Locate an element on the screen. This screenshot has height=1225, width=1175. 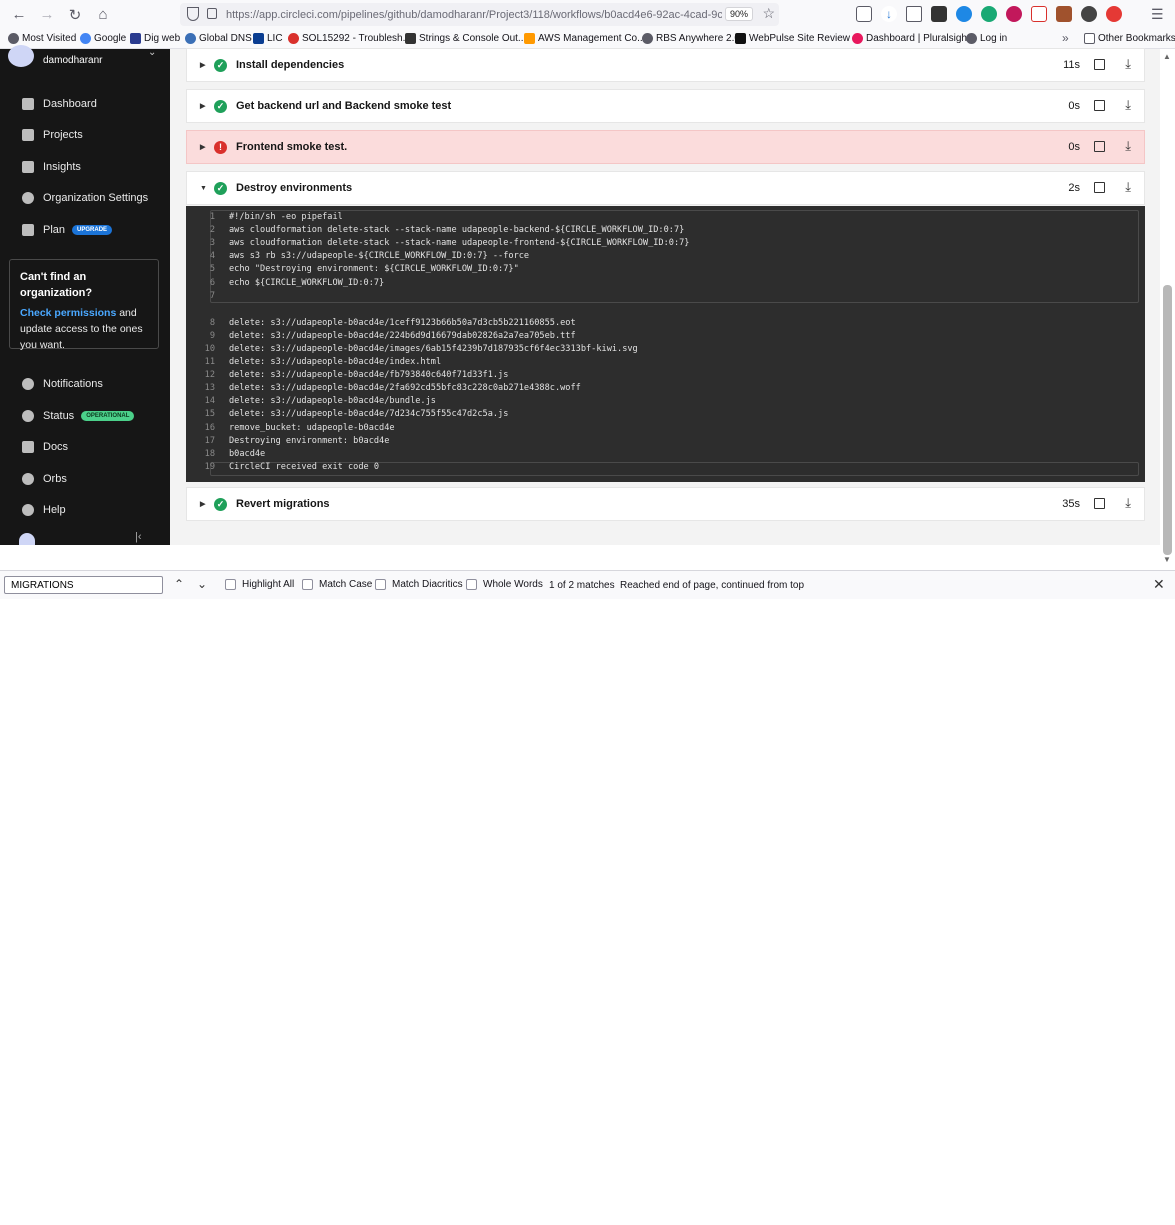
sidebar-item-organization-settings: Organization Settings is located at coordinates (85, 198).